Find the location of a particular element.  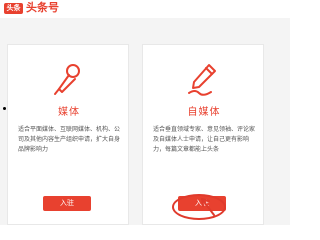

pen-signature-icon is located at coordinates (202, 80).